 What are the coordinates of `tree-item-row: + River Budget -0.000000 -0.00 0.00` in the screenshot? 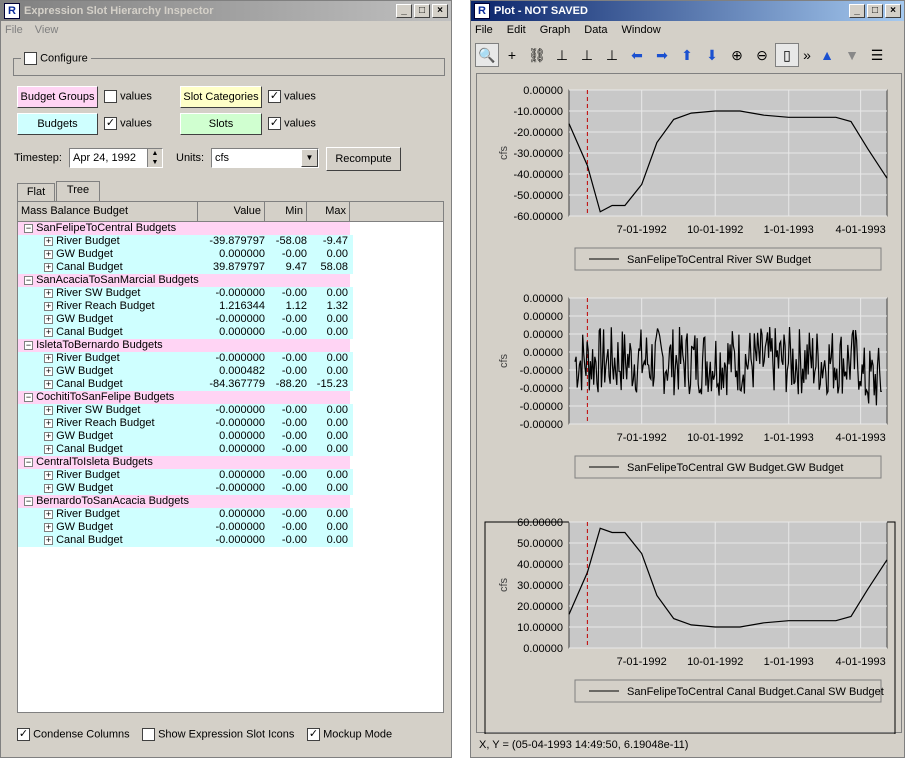 It's located at (185, 358).